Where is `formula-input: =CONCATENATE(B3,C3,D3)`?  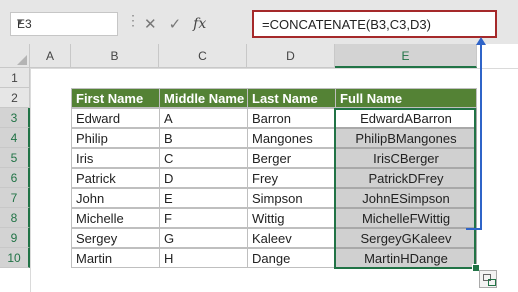
formula-input: =CONCATENATE(B3,C3,D3) is located at coordinates (374, 24).